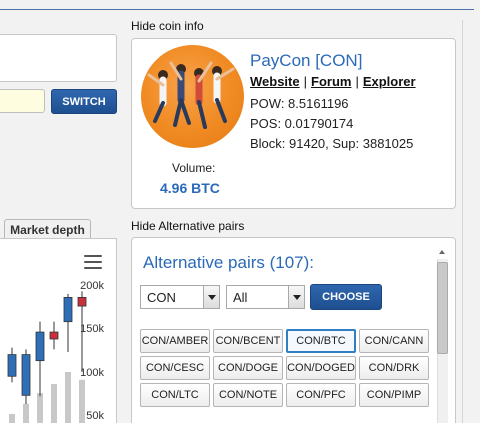 The image size is (480, 423). Describe the element at coordinates (248, 341) in the screenshot. I see `pair-button: CON/BCENT` at that location.